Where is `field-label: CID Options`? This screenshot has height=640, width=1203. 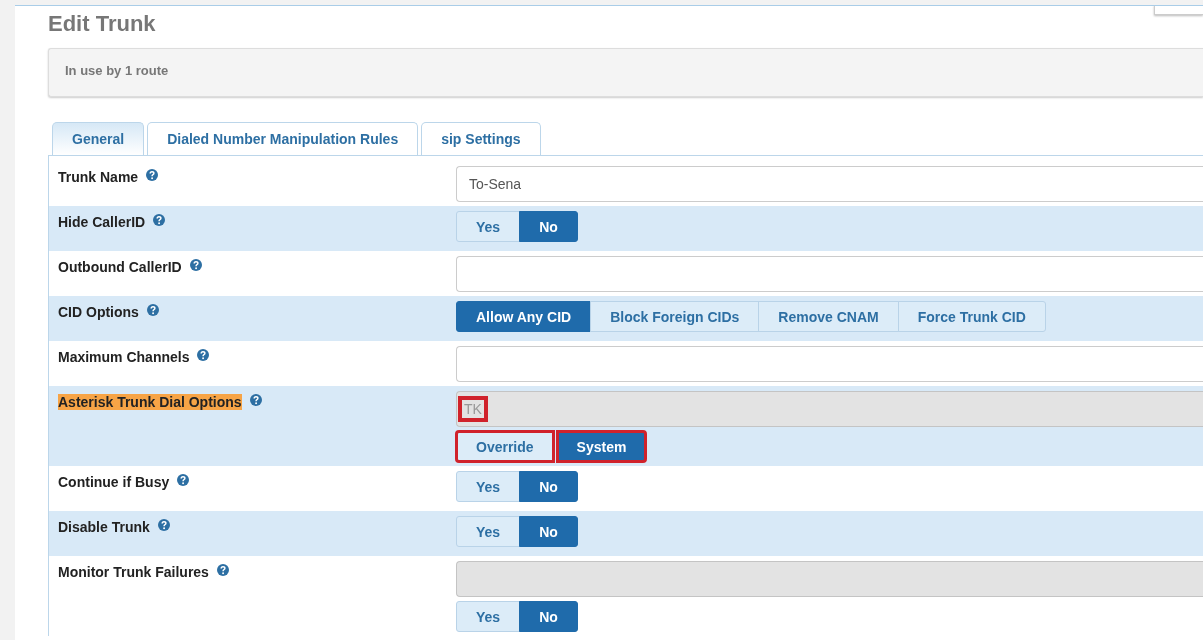 field-label: CID Options is located at coordinates (98, 312).